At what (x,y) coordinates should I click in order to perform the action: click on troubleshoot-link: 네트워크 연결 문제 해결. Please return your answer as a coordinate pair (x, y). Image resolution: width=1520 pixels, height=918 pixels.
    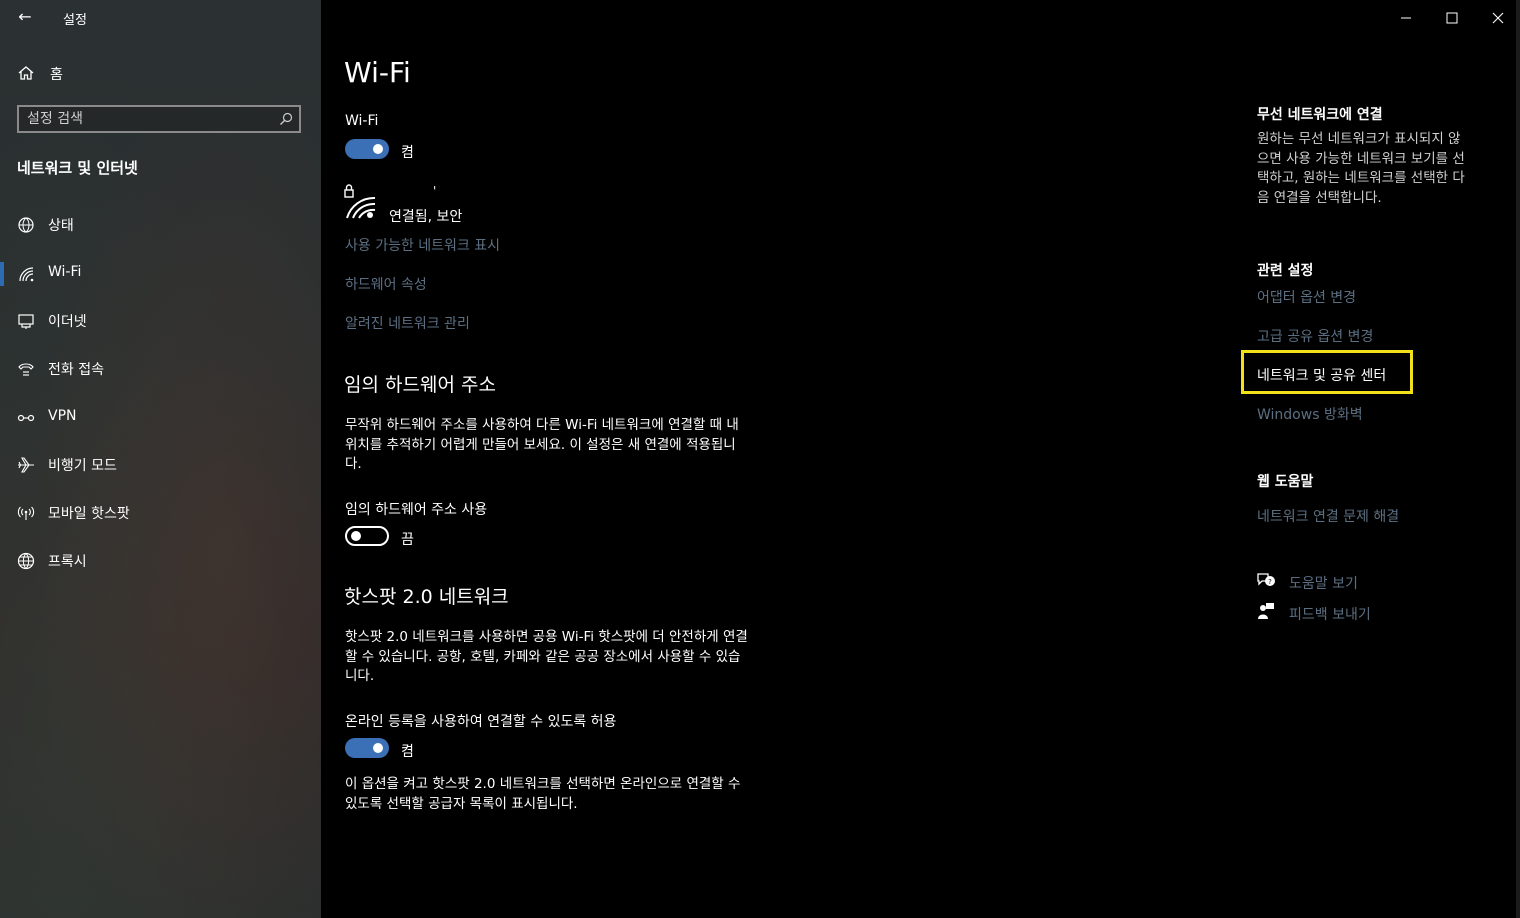
    Looking at the image, I should click on (1328, 516).